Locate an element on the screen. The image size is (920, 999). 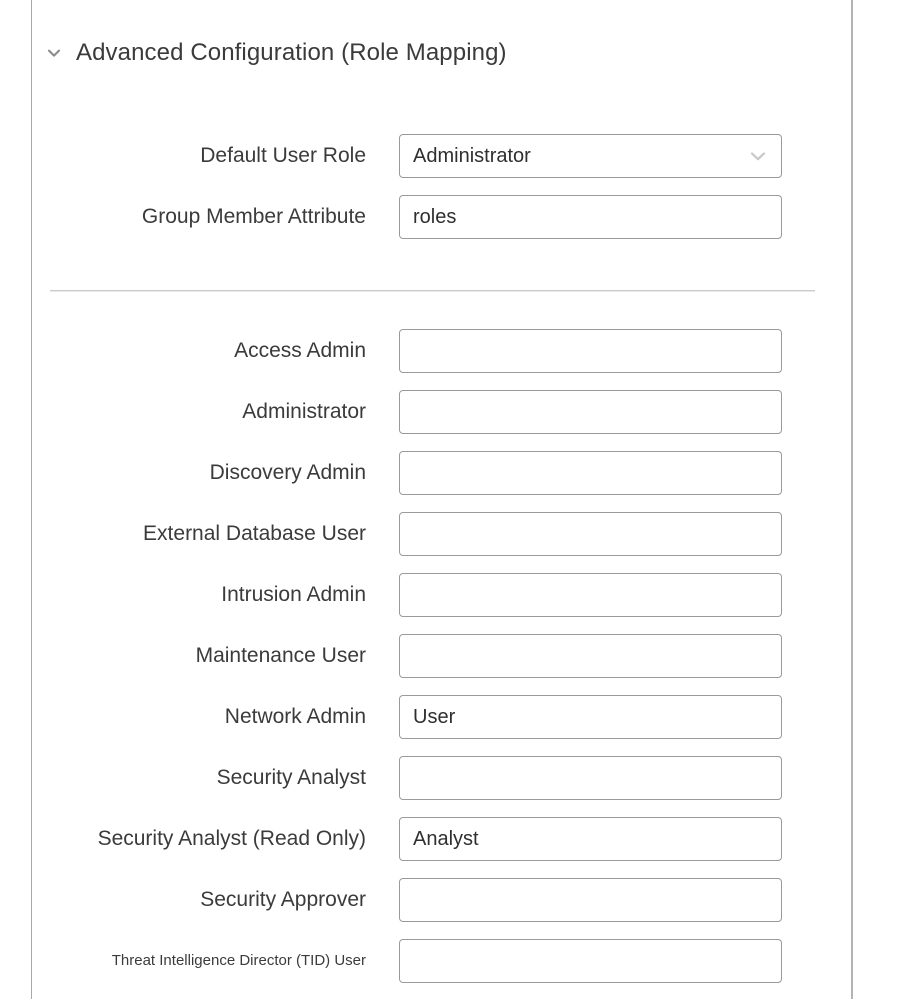
input-security-analyst is located at coordinates (590, 778).